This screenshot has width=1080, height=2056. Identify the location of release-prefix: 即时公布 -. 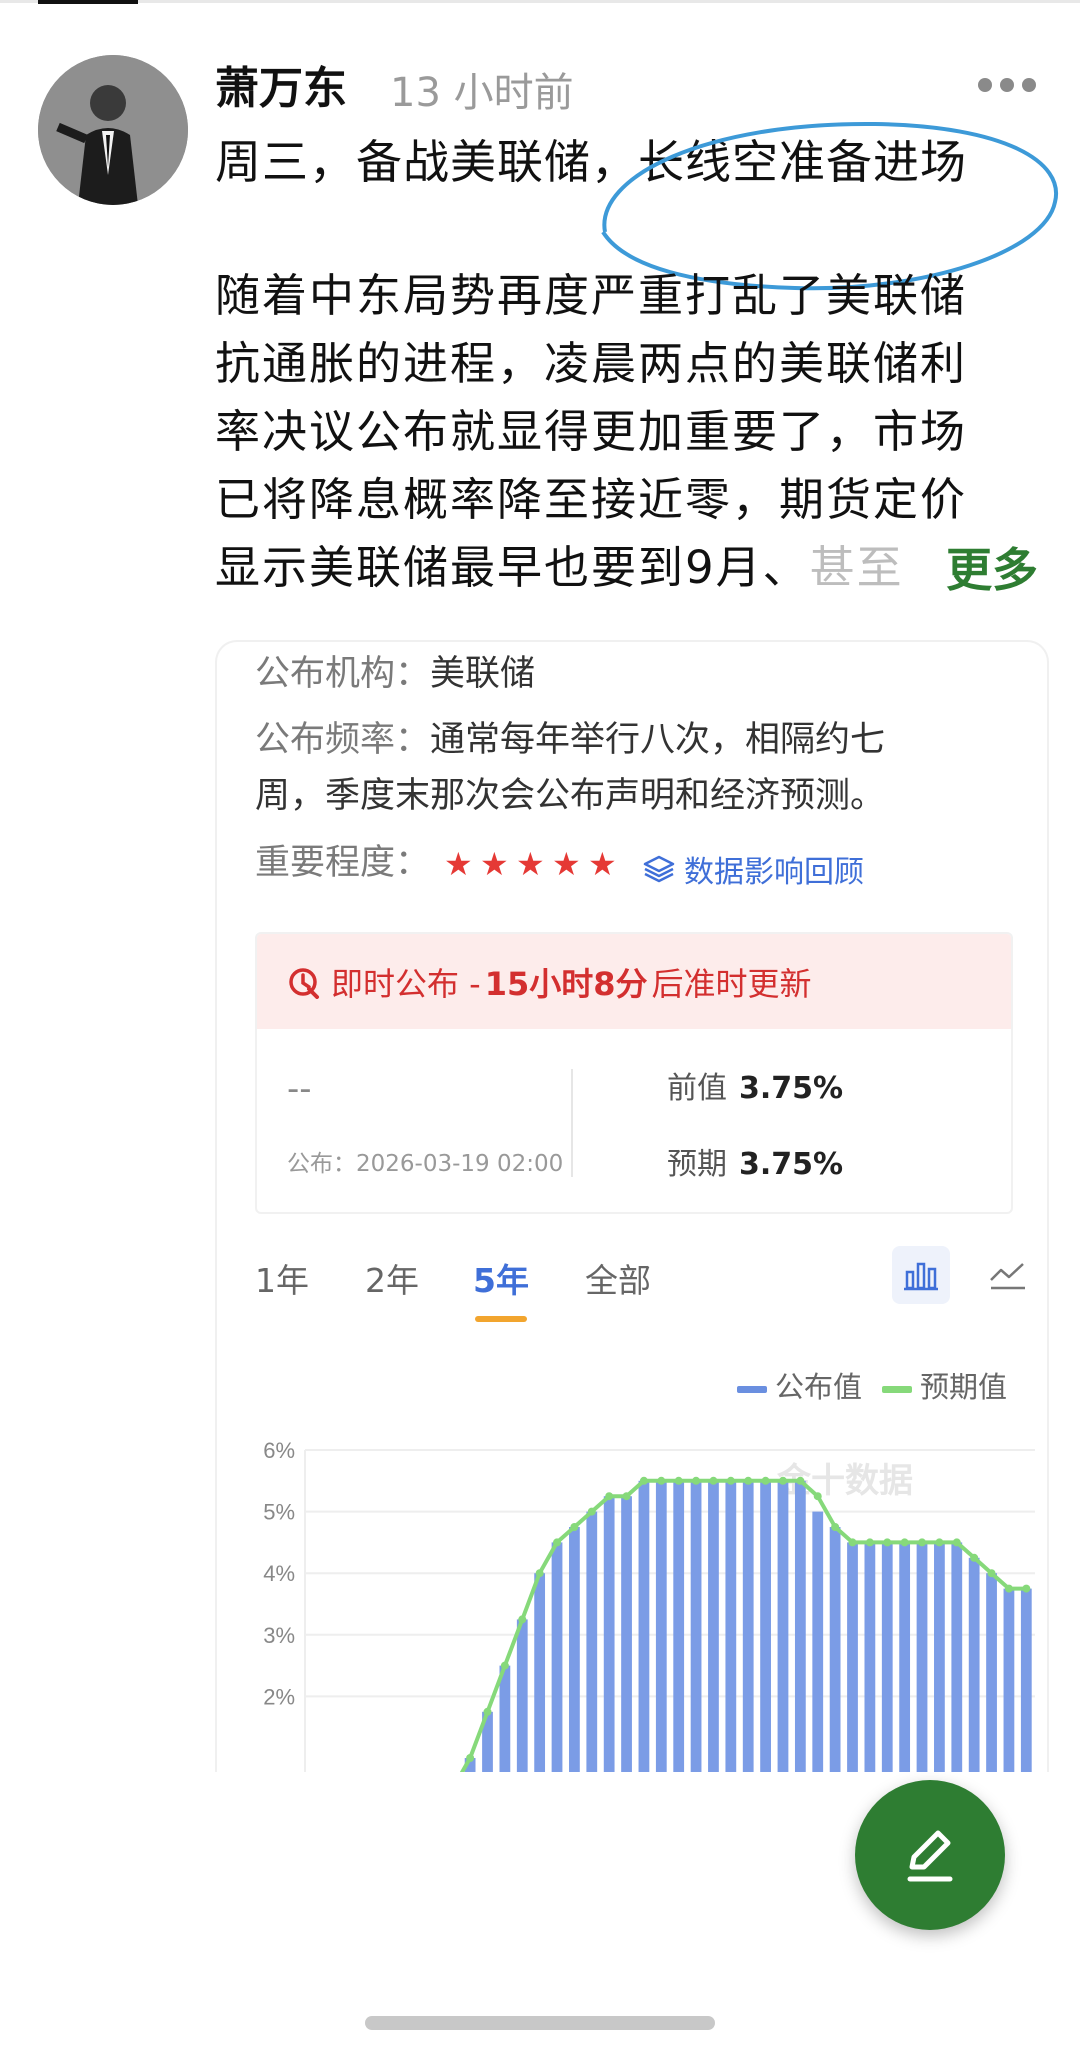
(406, 983).